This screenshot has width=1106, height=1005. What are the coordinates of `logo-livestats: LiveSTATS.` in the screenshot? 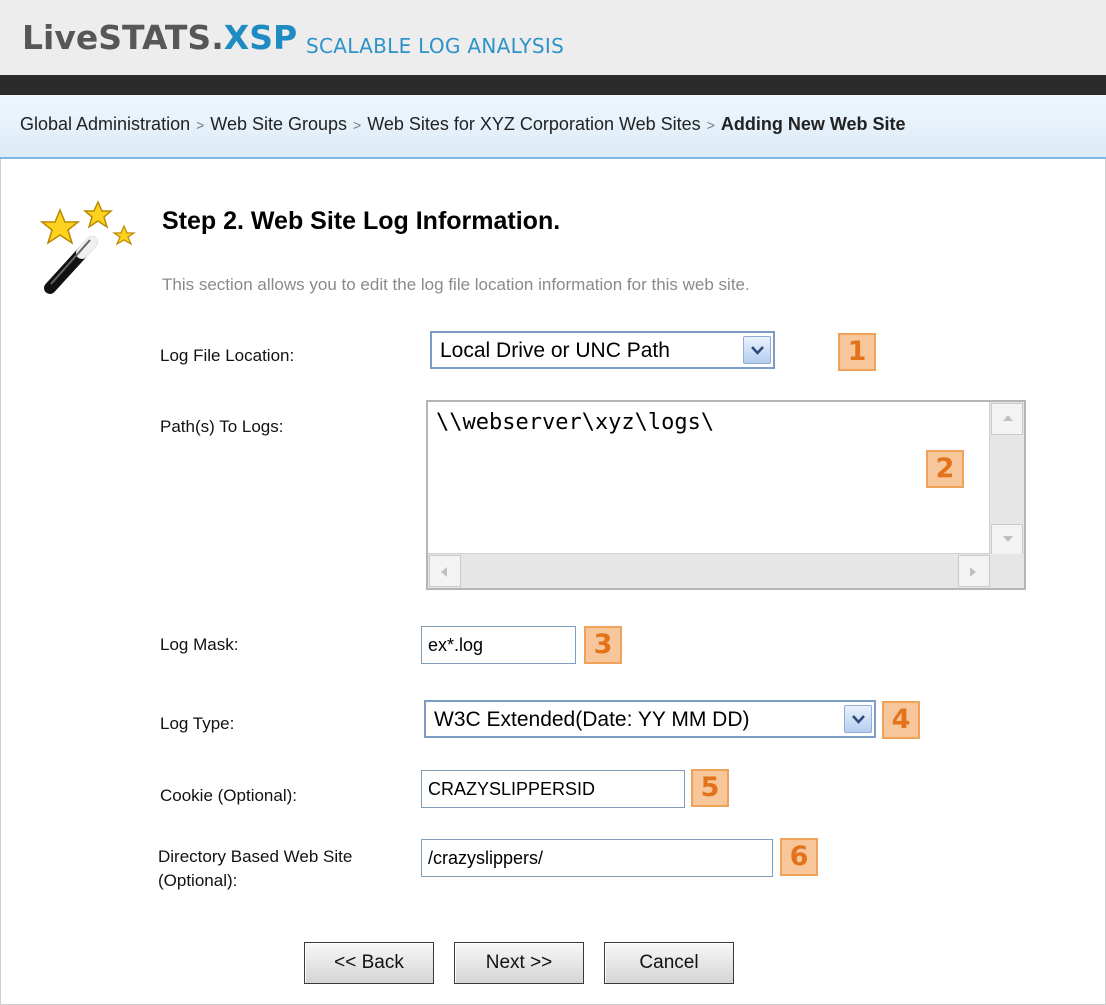 It's located at (123, 37).